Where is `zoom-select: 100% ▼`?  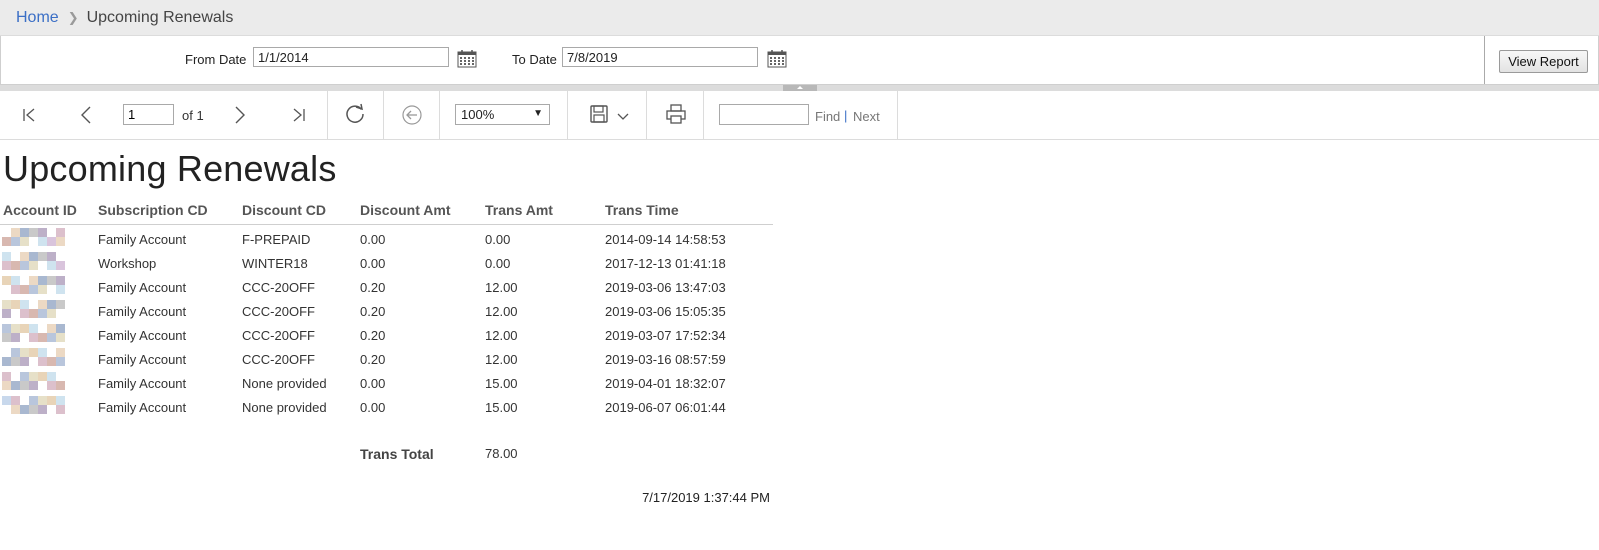 zoom-select: 100% ▼ is located at coordinates (502, 114).